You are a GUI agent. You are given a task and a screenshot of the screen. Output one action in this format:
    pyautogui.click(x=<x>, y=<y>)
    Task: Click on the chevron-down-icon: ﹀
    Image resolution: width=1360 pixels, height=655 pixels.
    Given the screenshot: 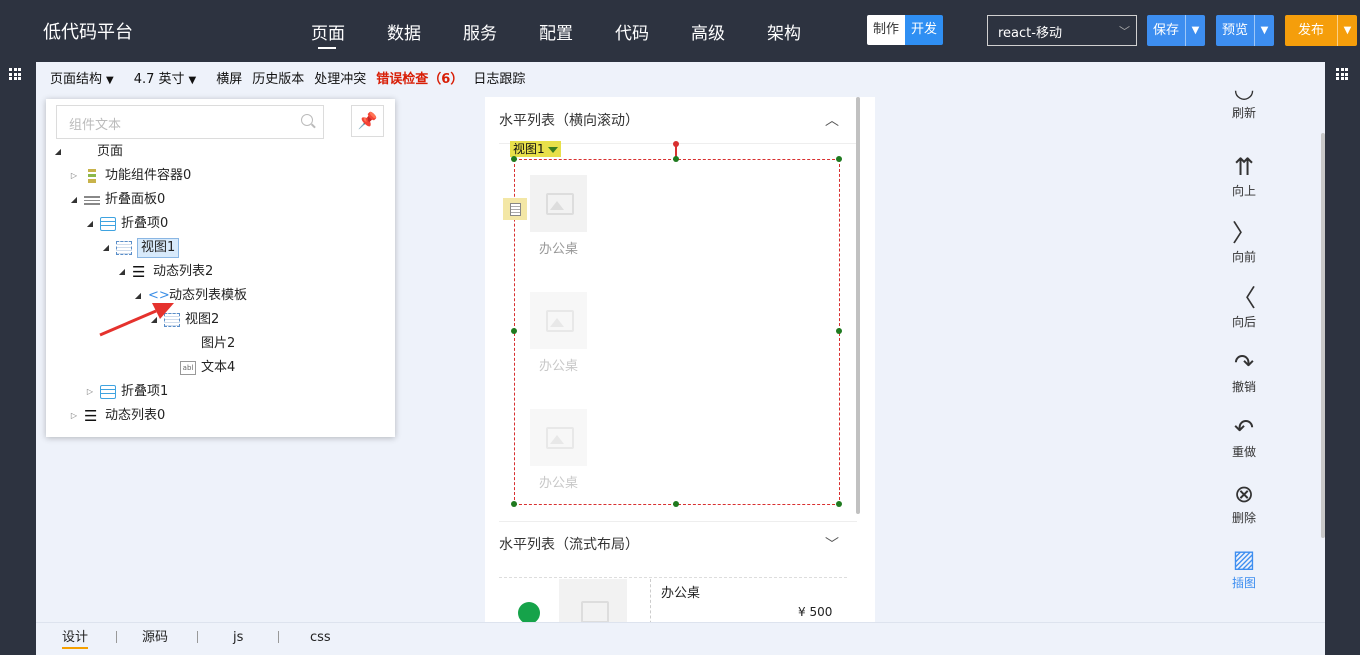 What is the action you would take?
    pyautogui.click(x=832, y=545)
    